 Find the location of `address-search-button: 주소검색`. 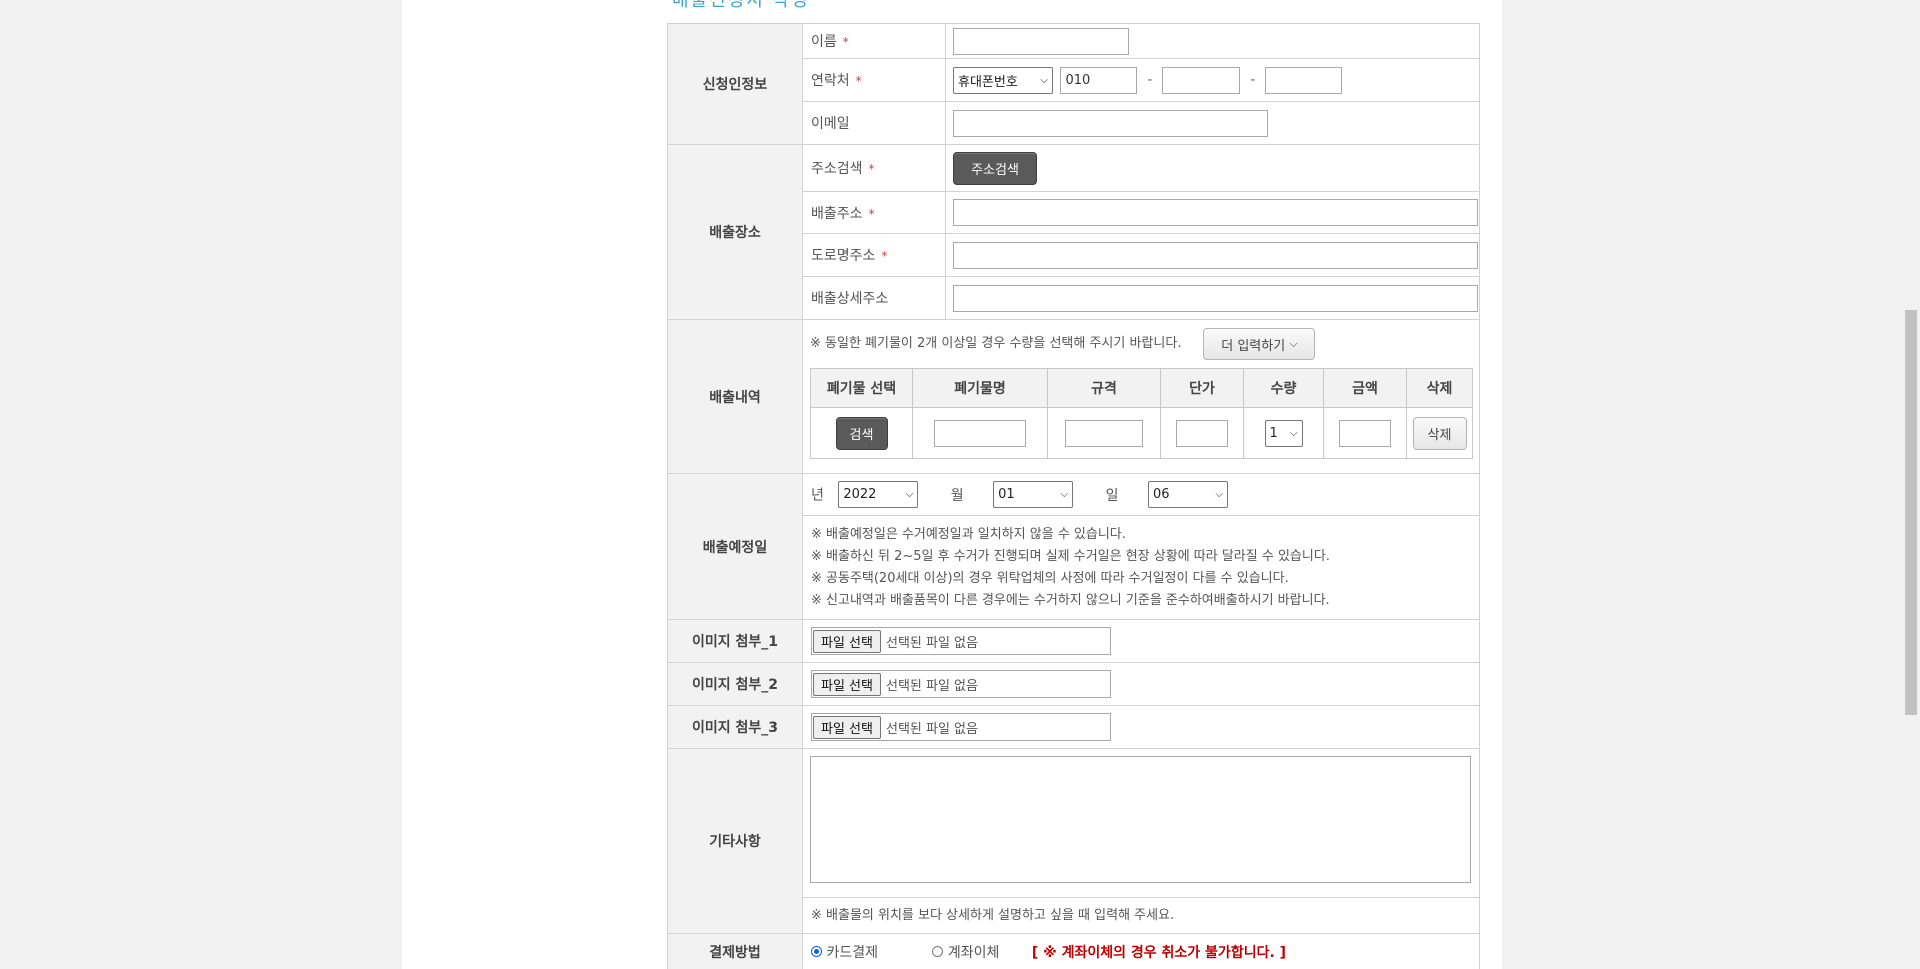

address-search-button: 주소검색 is located at coordinates (995, 168).